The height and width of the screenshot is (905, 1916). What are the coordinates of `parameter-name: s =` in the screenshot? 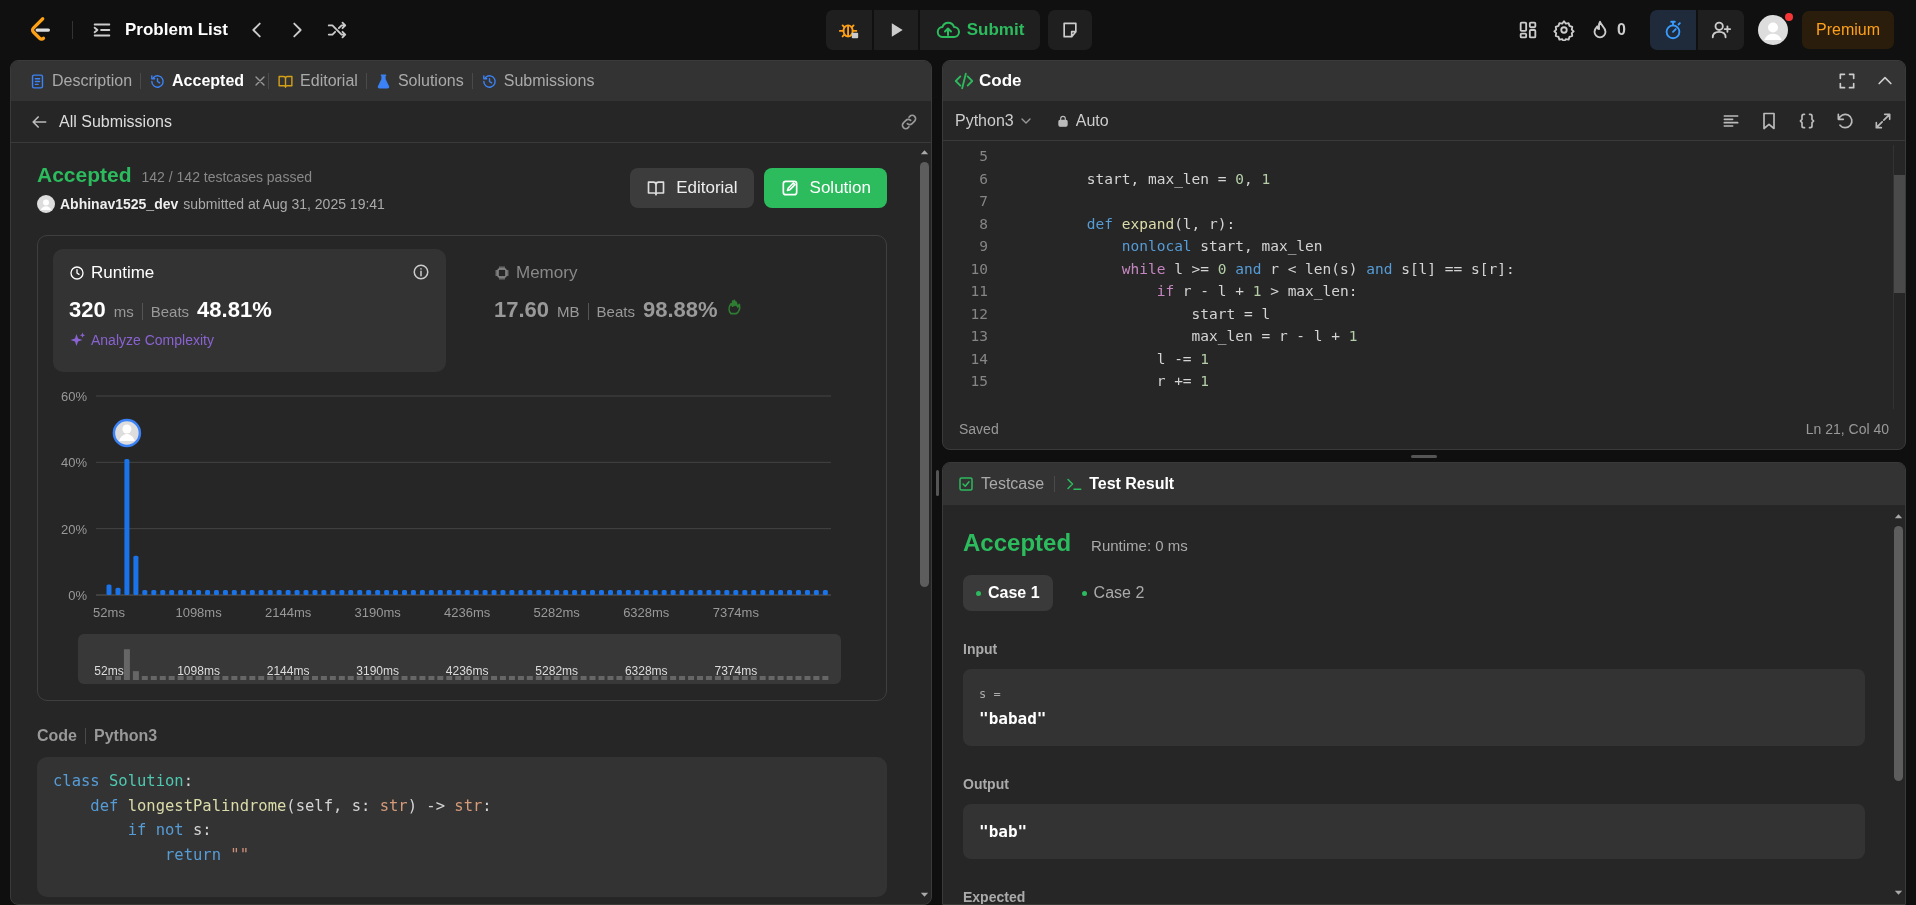 It's located at (990, 694).